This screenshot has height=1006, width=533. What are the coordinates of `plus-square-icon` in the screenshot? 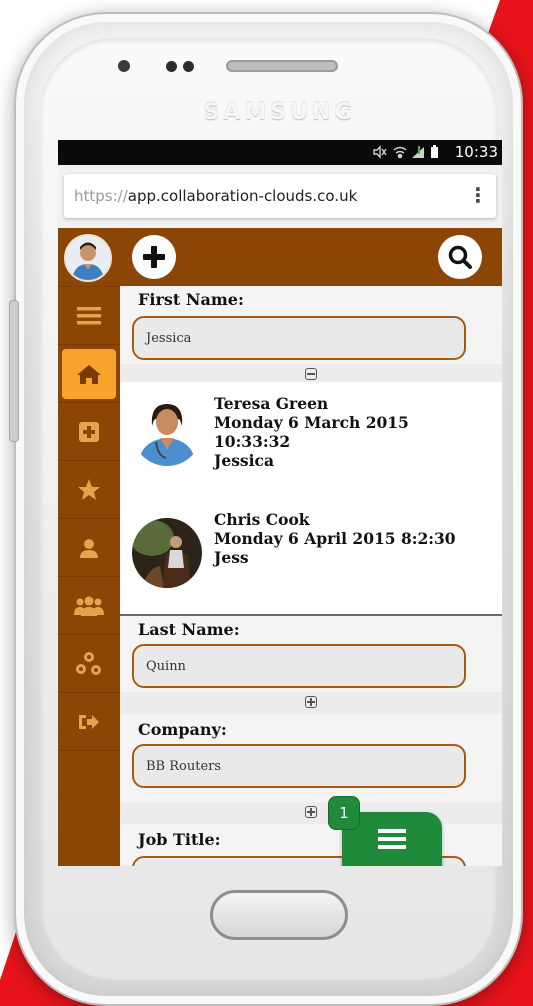 It's located at (89, 431).